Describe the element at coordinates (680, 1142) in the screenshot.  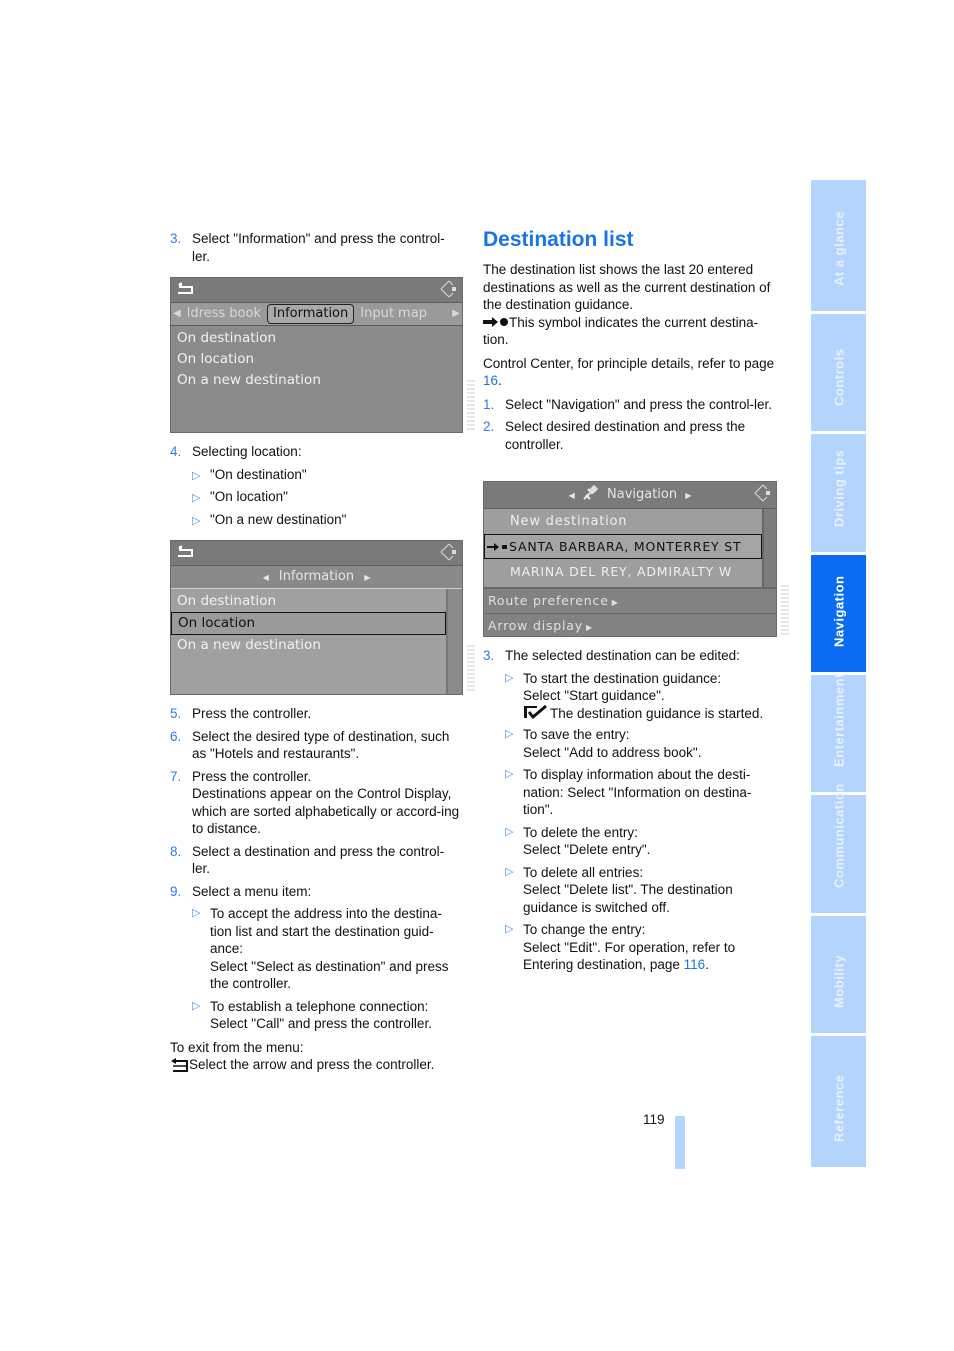
I see `page-marker-bar` at that location.